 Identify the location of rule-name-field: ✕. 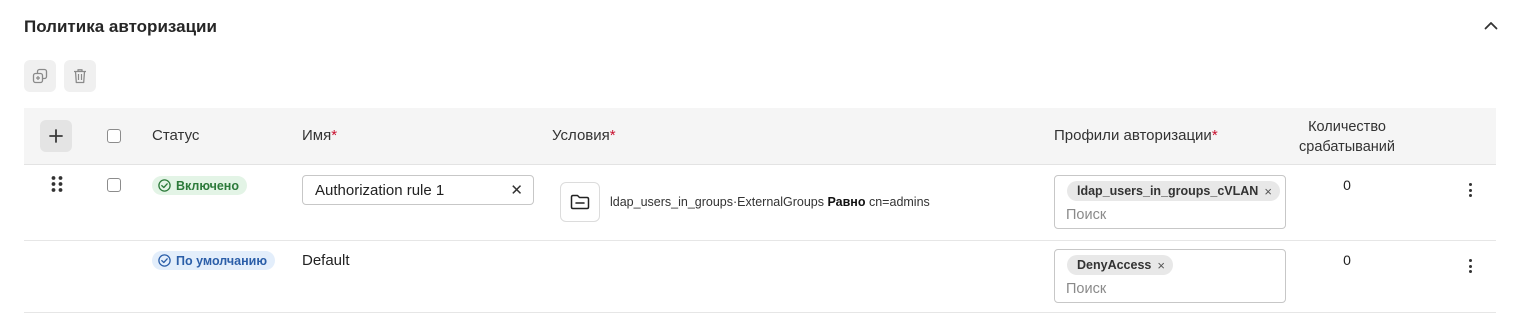
(418, 190).